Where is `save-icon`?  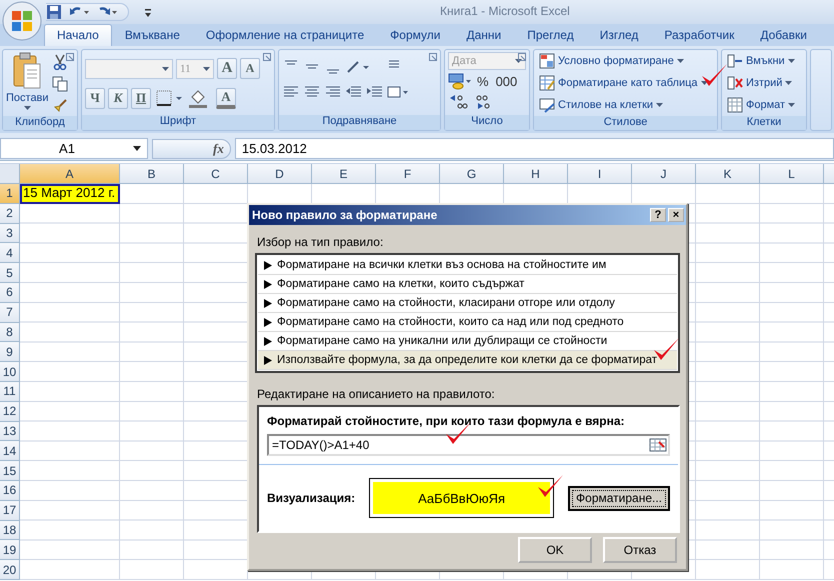
save-icon is located at coordinates (54, 12).